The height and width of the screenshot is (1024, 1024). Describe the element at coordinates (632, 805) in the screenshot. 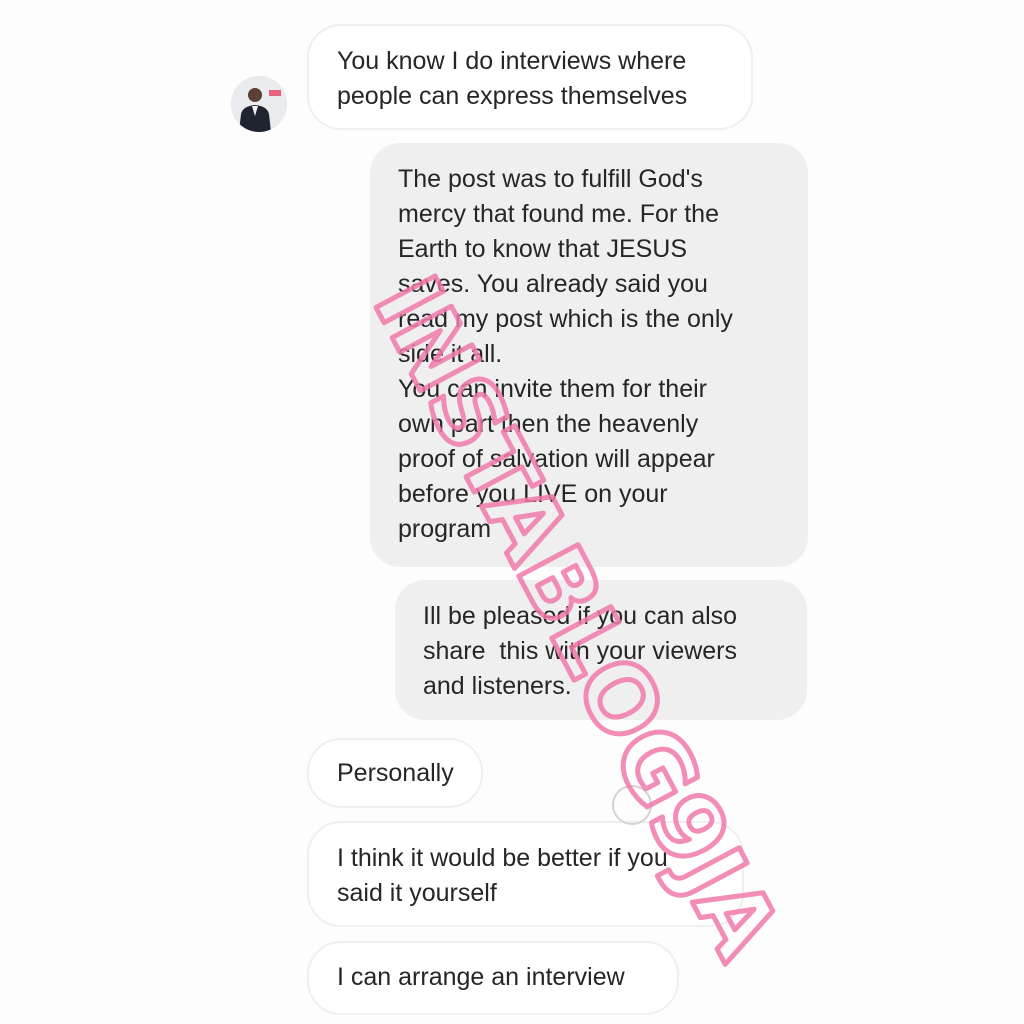

I see `reaction-circle-icon` at that location.